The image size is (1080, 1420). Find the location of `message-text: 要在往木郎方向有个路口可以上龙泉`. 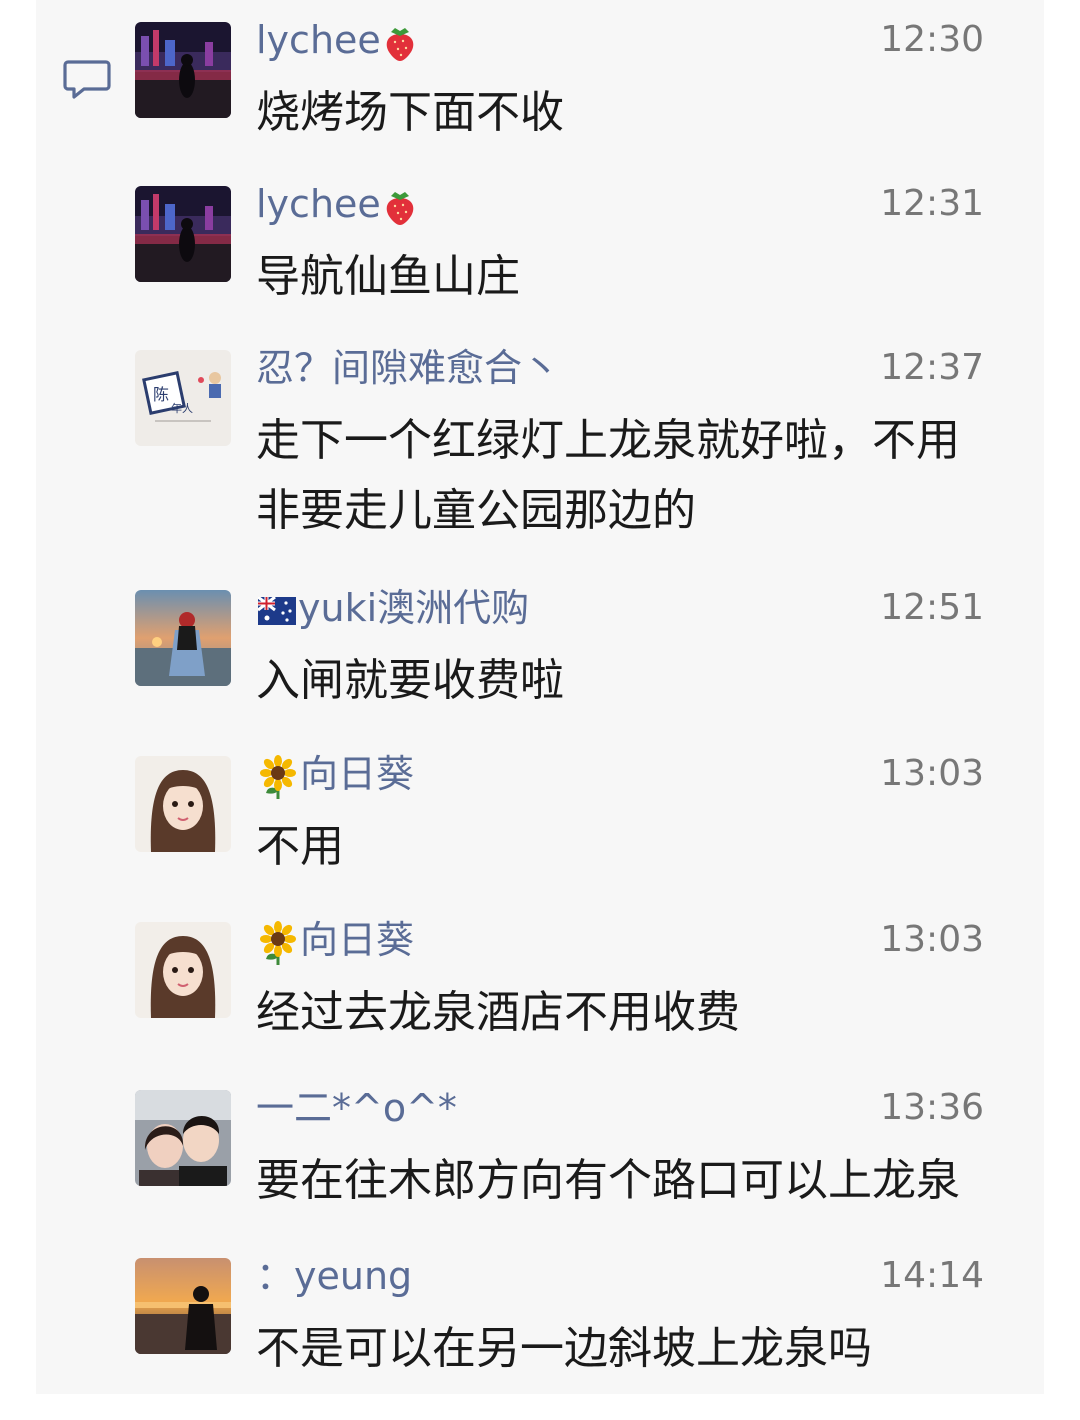

message-text: 要在往木郎方向有个路口可以上龙泉 is located at coordinates (608, 1180).